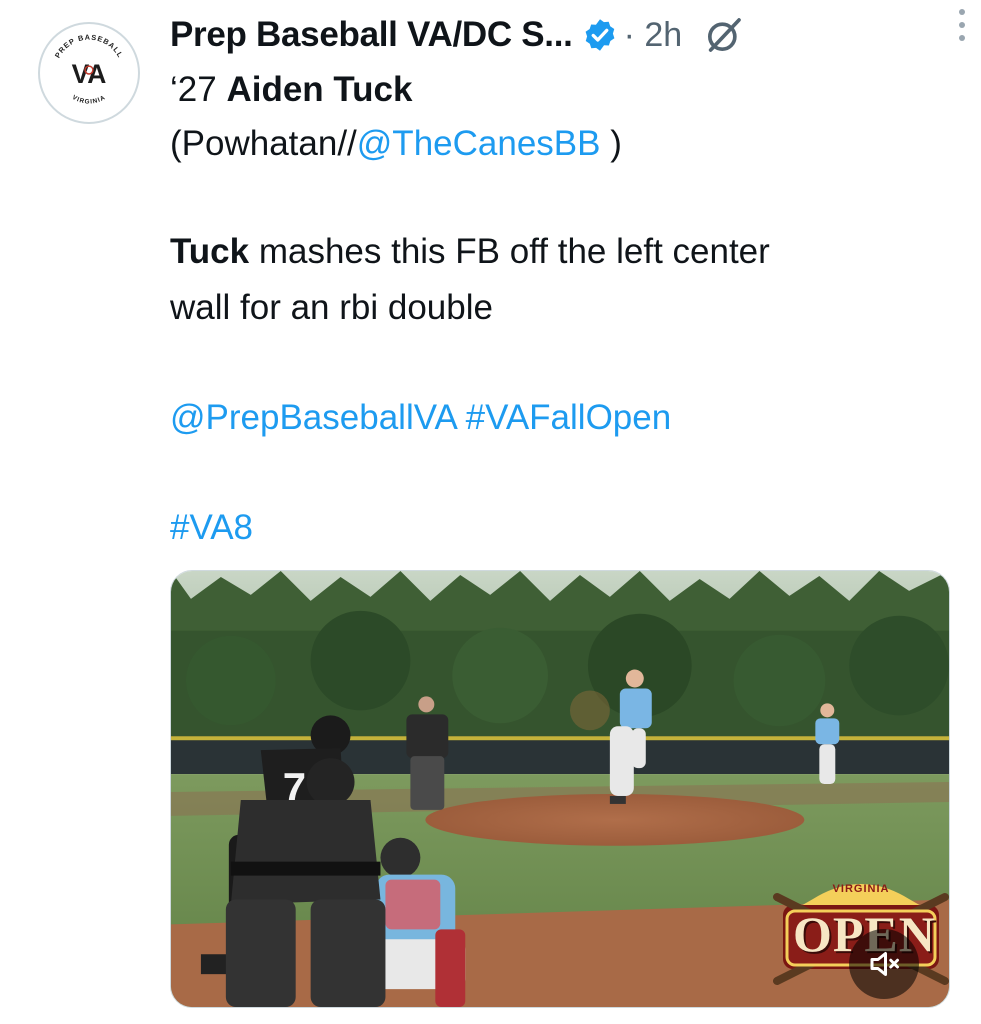 The height and width of the screenshot is (1024, 981). Describe the element at coordinates (653, 35) in the screenshot. I see `tweet-timestamp: · 2h` at that location.